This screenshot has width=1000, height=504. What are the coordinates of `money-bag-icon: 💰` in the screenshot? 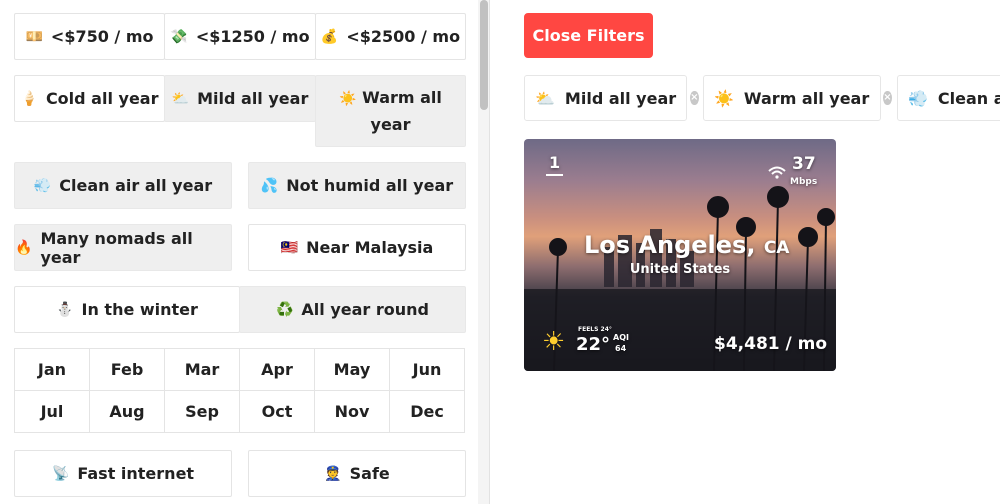 It's located at (329, 36).